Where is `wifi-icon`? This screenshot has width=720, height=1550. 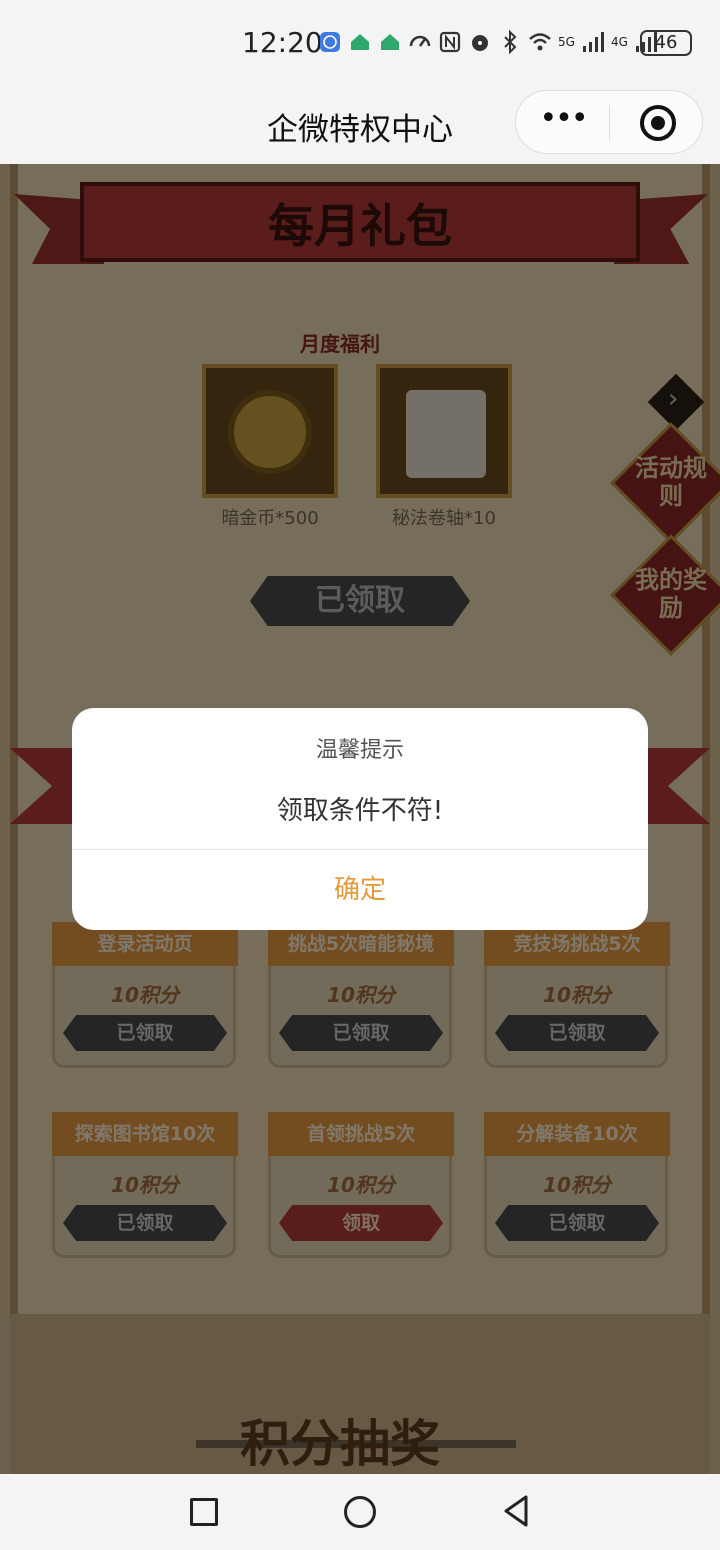
wifi-icon is located at coordinates (540, 42).